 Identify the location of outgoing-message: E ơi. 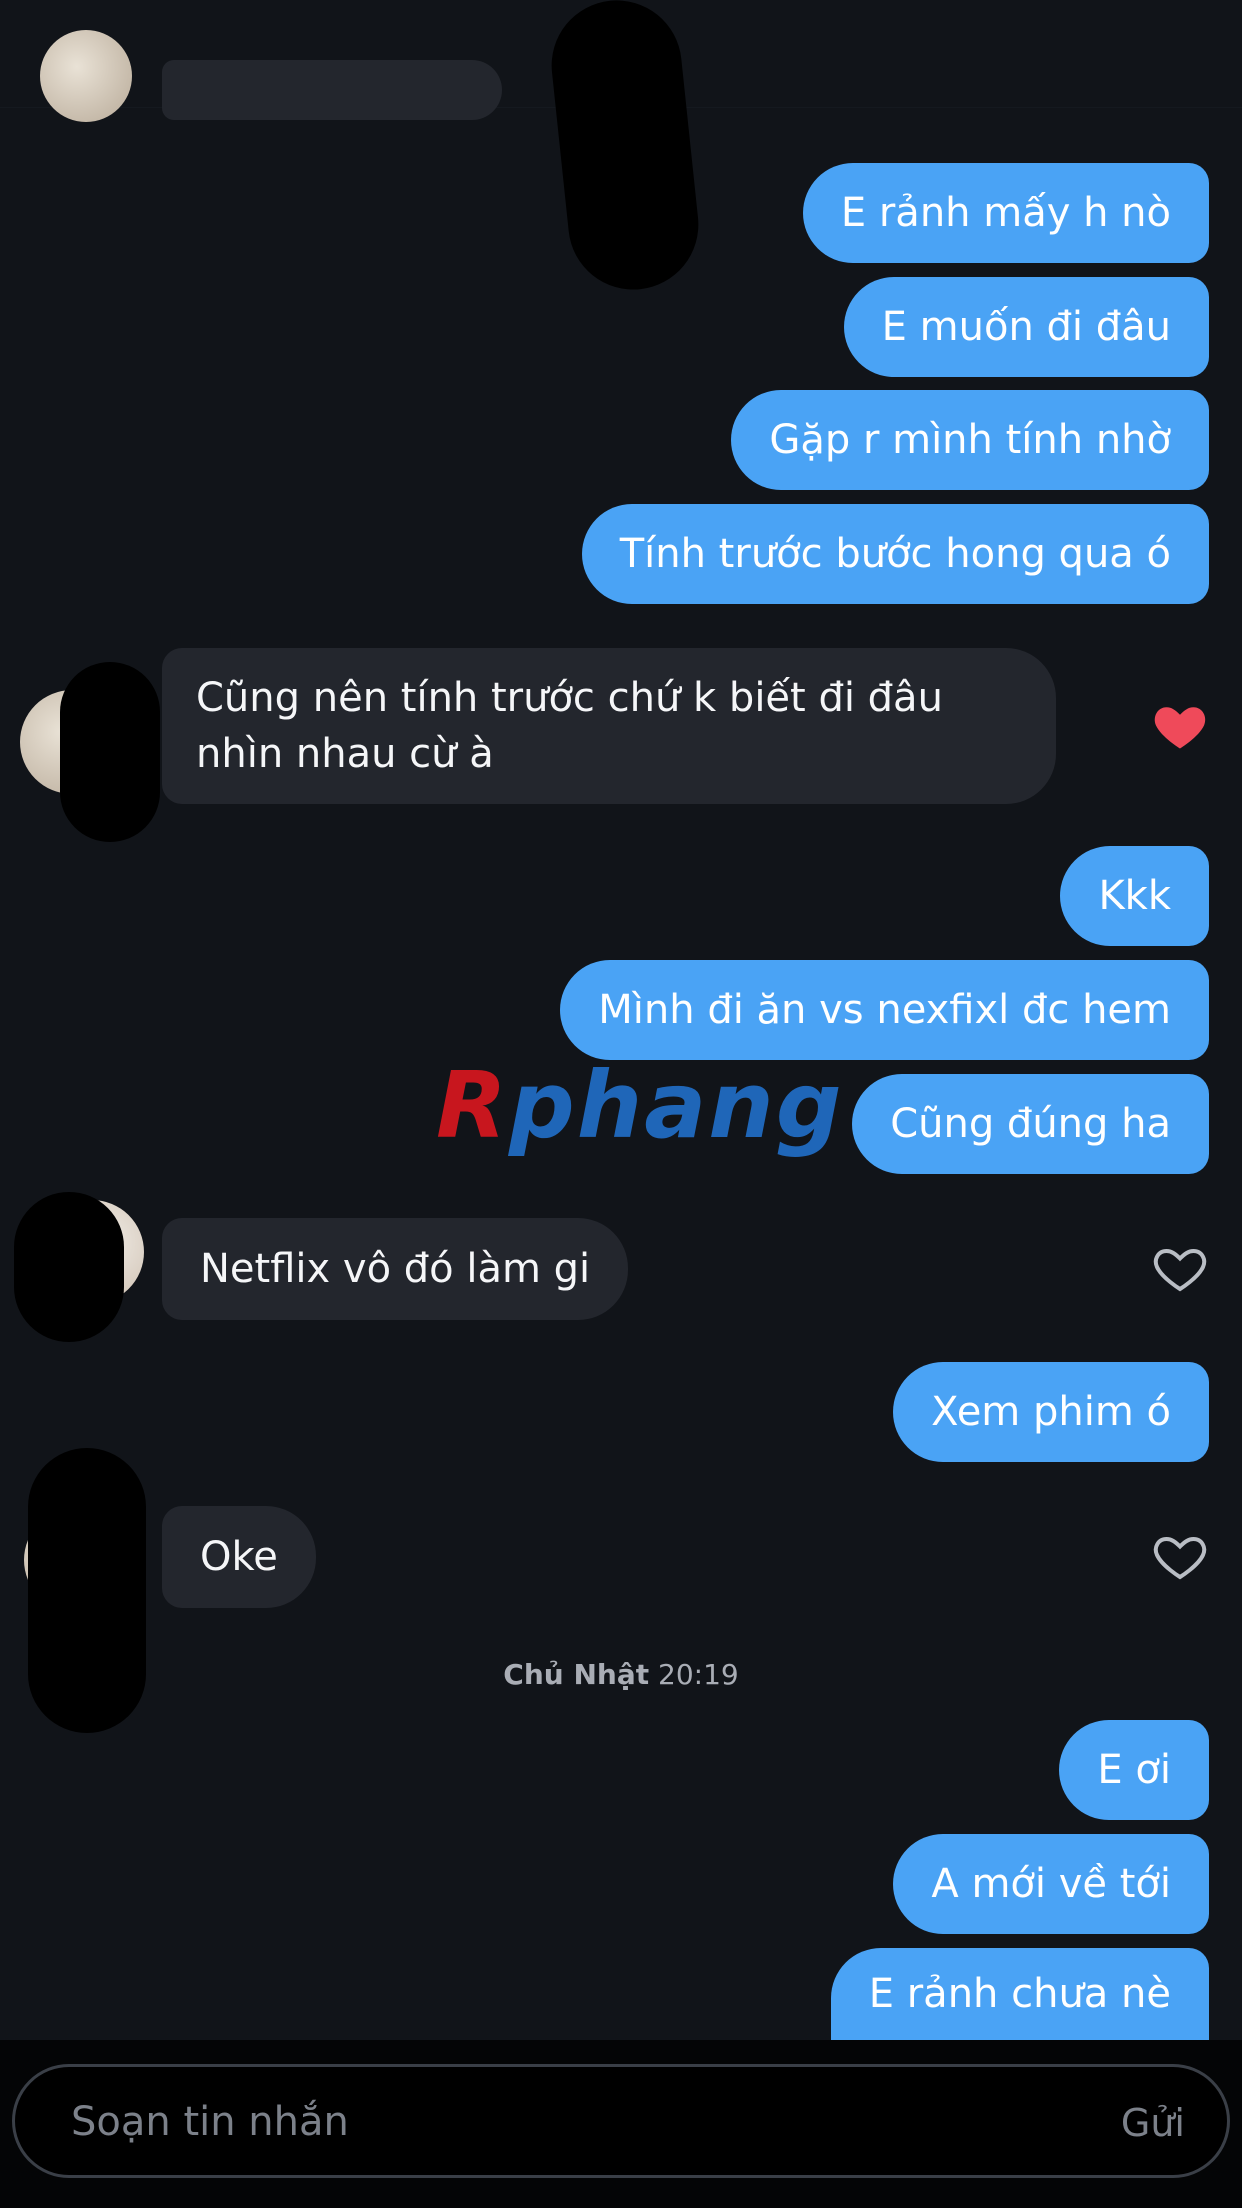
(1134, 1770).